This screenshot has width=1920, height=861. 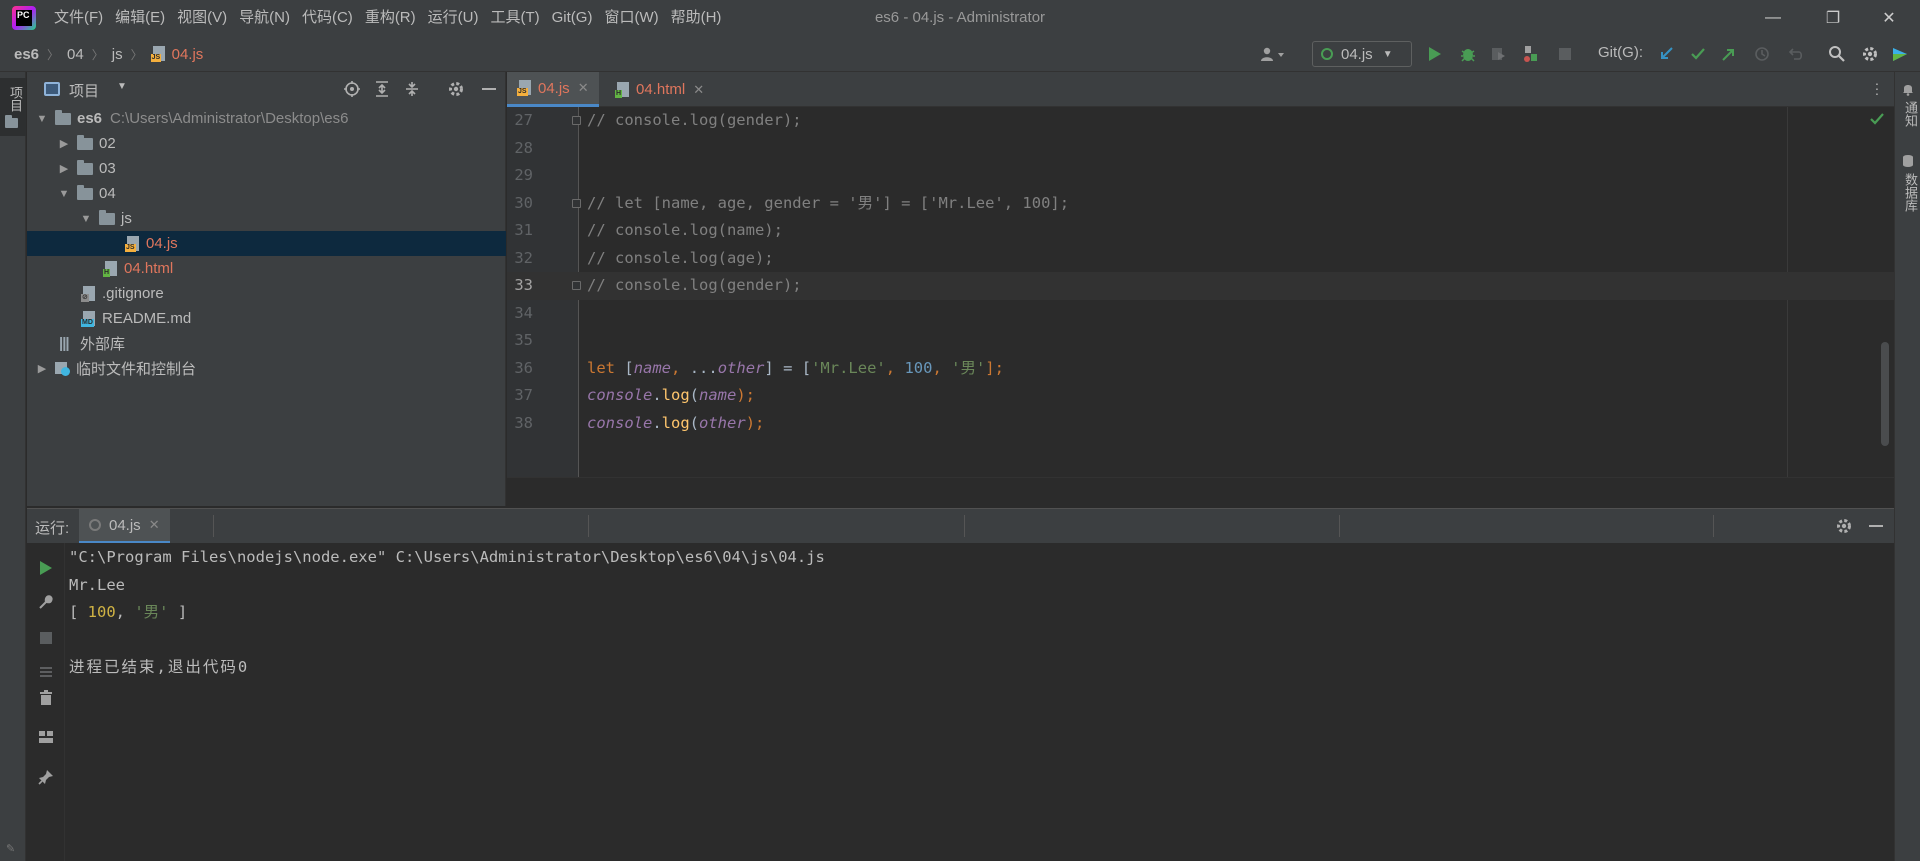 I want to click on git-commit-icon, so click(x=1698, y=54).